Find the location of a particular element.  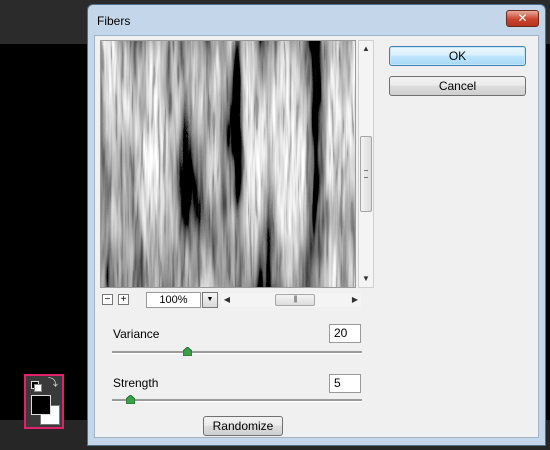

scroll-up-icon: ▲ is located at coordinates (366, 49).